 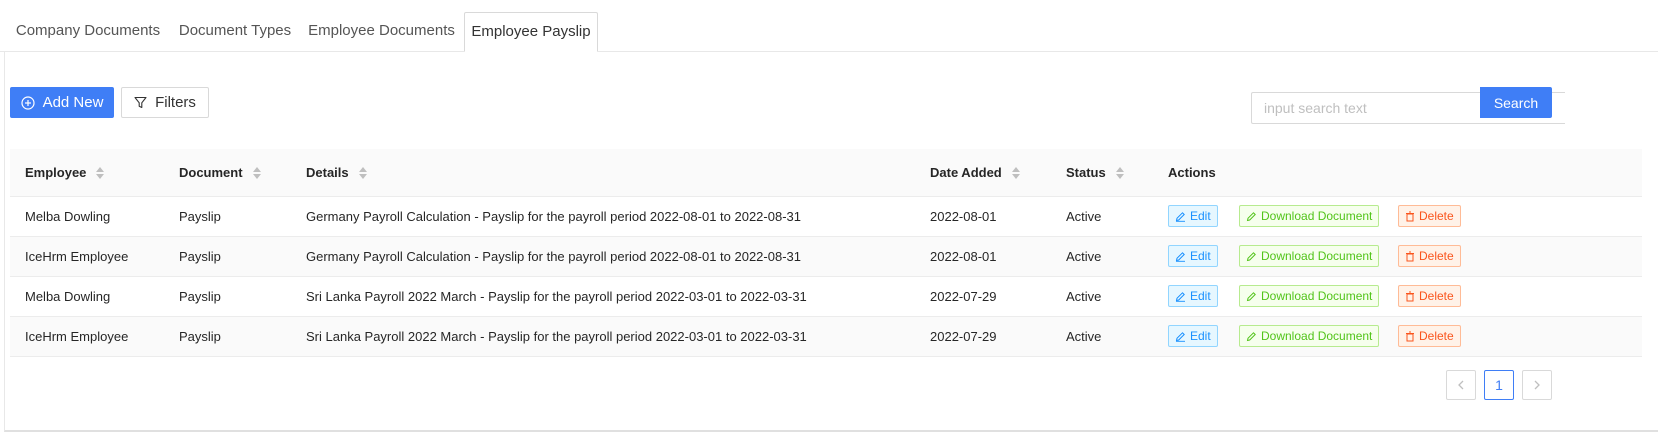 I want to click on column-header-actions: Actions, so click(x=1192, y=172).